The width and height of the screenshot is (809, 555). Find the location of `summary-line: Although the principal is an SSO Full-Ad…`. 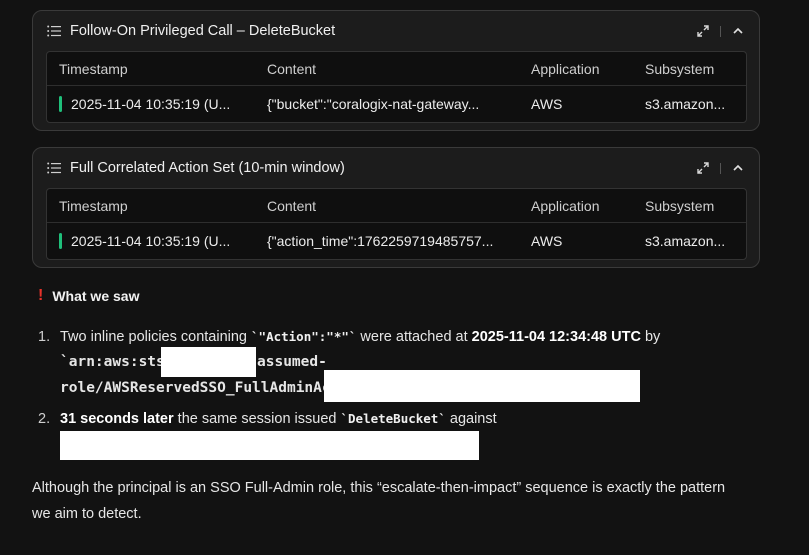

summary-line: Although the principal is an SSO Full-Ad… is located at coordinates (379, 488).